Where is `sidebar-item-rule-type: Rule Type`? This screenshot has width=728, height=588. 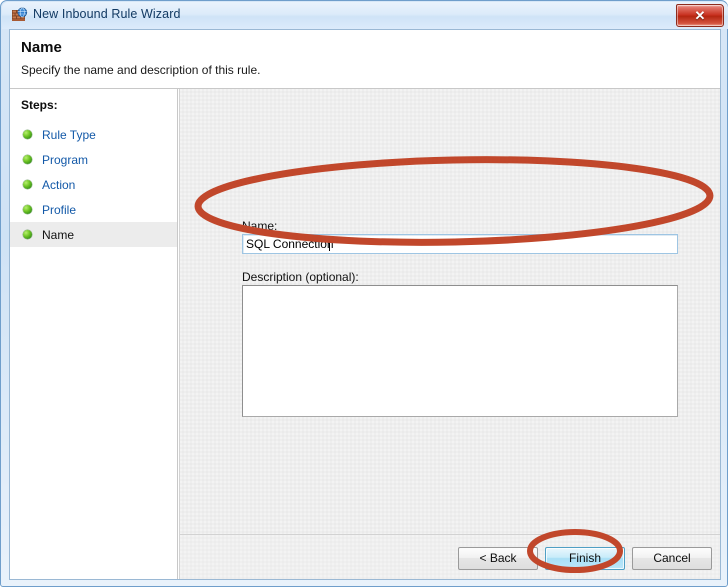
sidebar-item-rule-type: Rule Type is located at coordinates (93, 134).